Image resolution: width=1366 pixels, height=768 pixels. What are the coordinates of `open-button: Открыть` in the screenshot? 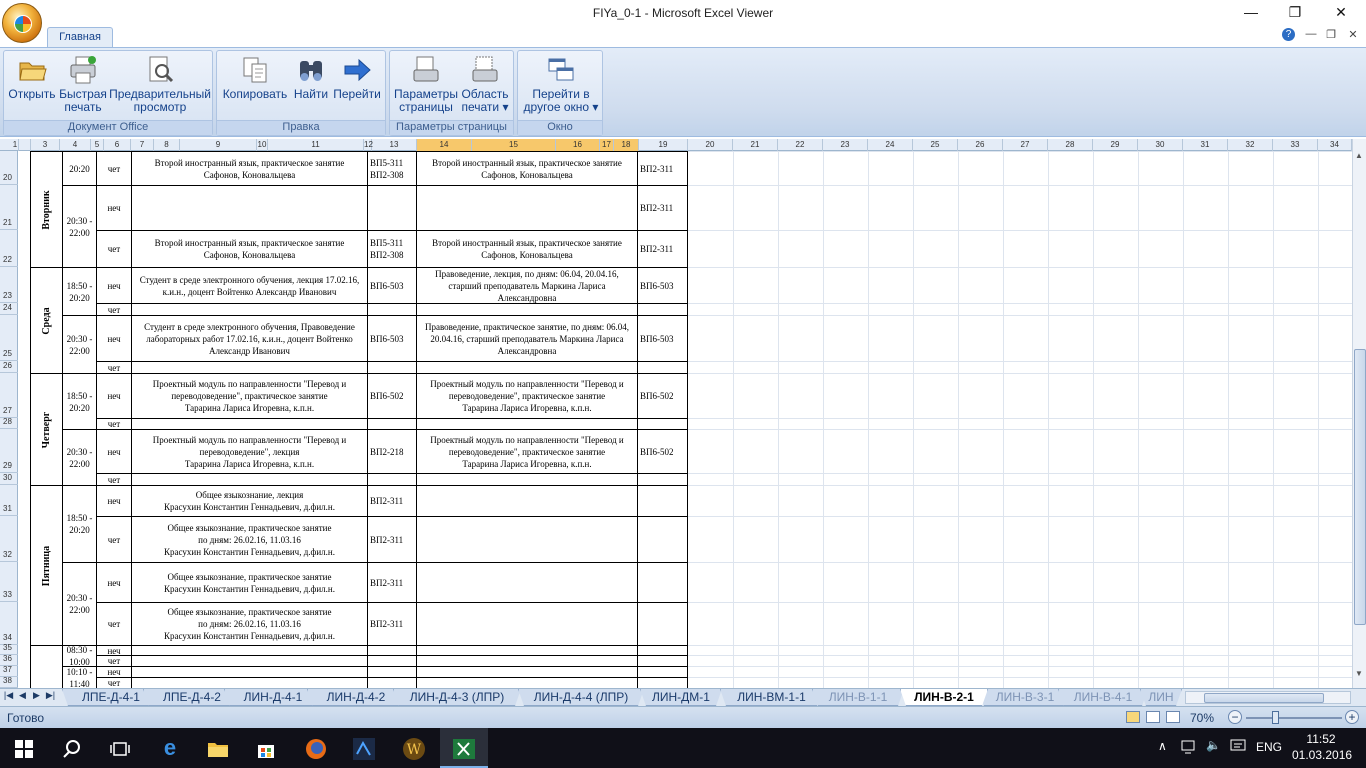 It's located at (32, 78).